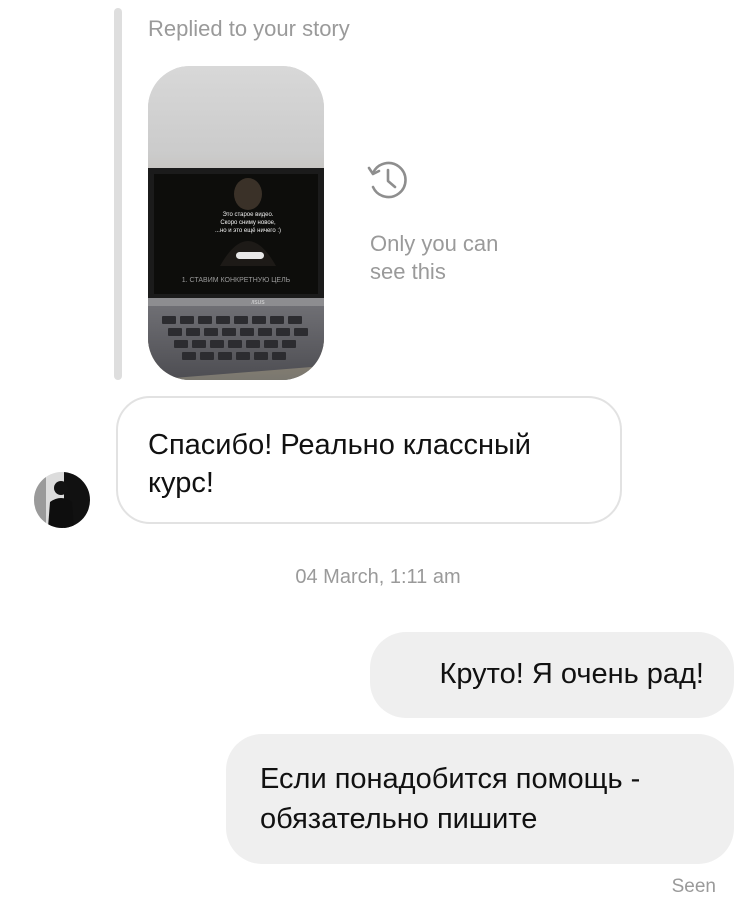 This screenshot has width=756, height=905. What do you see at coordinates (258, 303) in the screenshot?
I see `laptop-brand: /ISUS` at bounding box center [258, 303].